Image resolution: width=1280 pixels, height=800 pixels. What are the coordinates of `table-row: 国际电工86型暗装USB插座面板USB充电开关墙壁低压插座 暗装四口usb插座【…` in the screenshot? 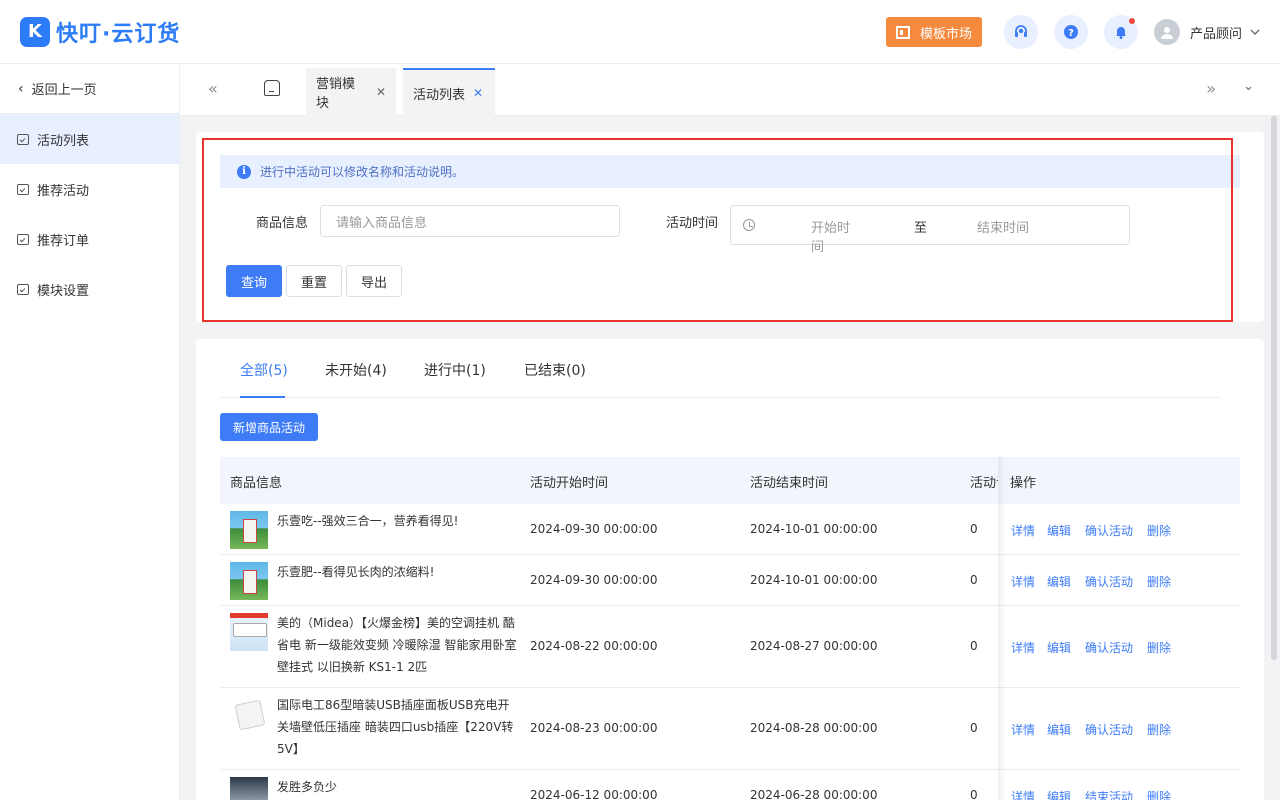 It's located at (730, 729).